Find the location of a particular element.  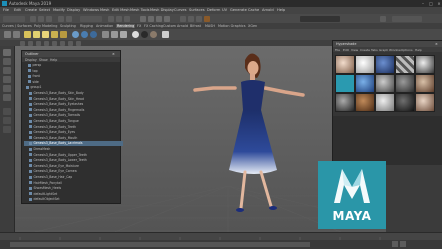

shelf-tab-rigging: Rigging is located at coordinates (86, 26).